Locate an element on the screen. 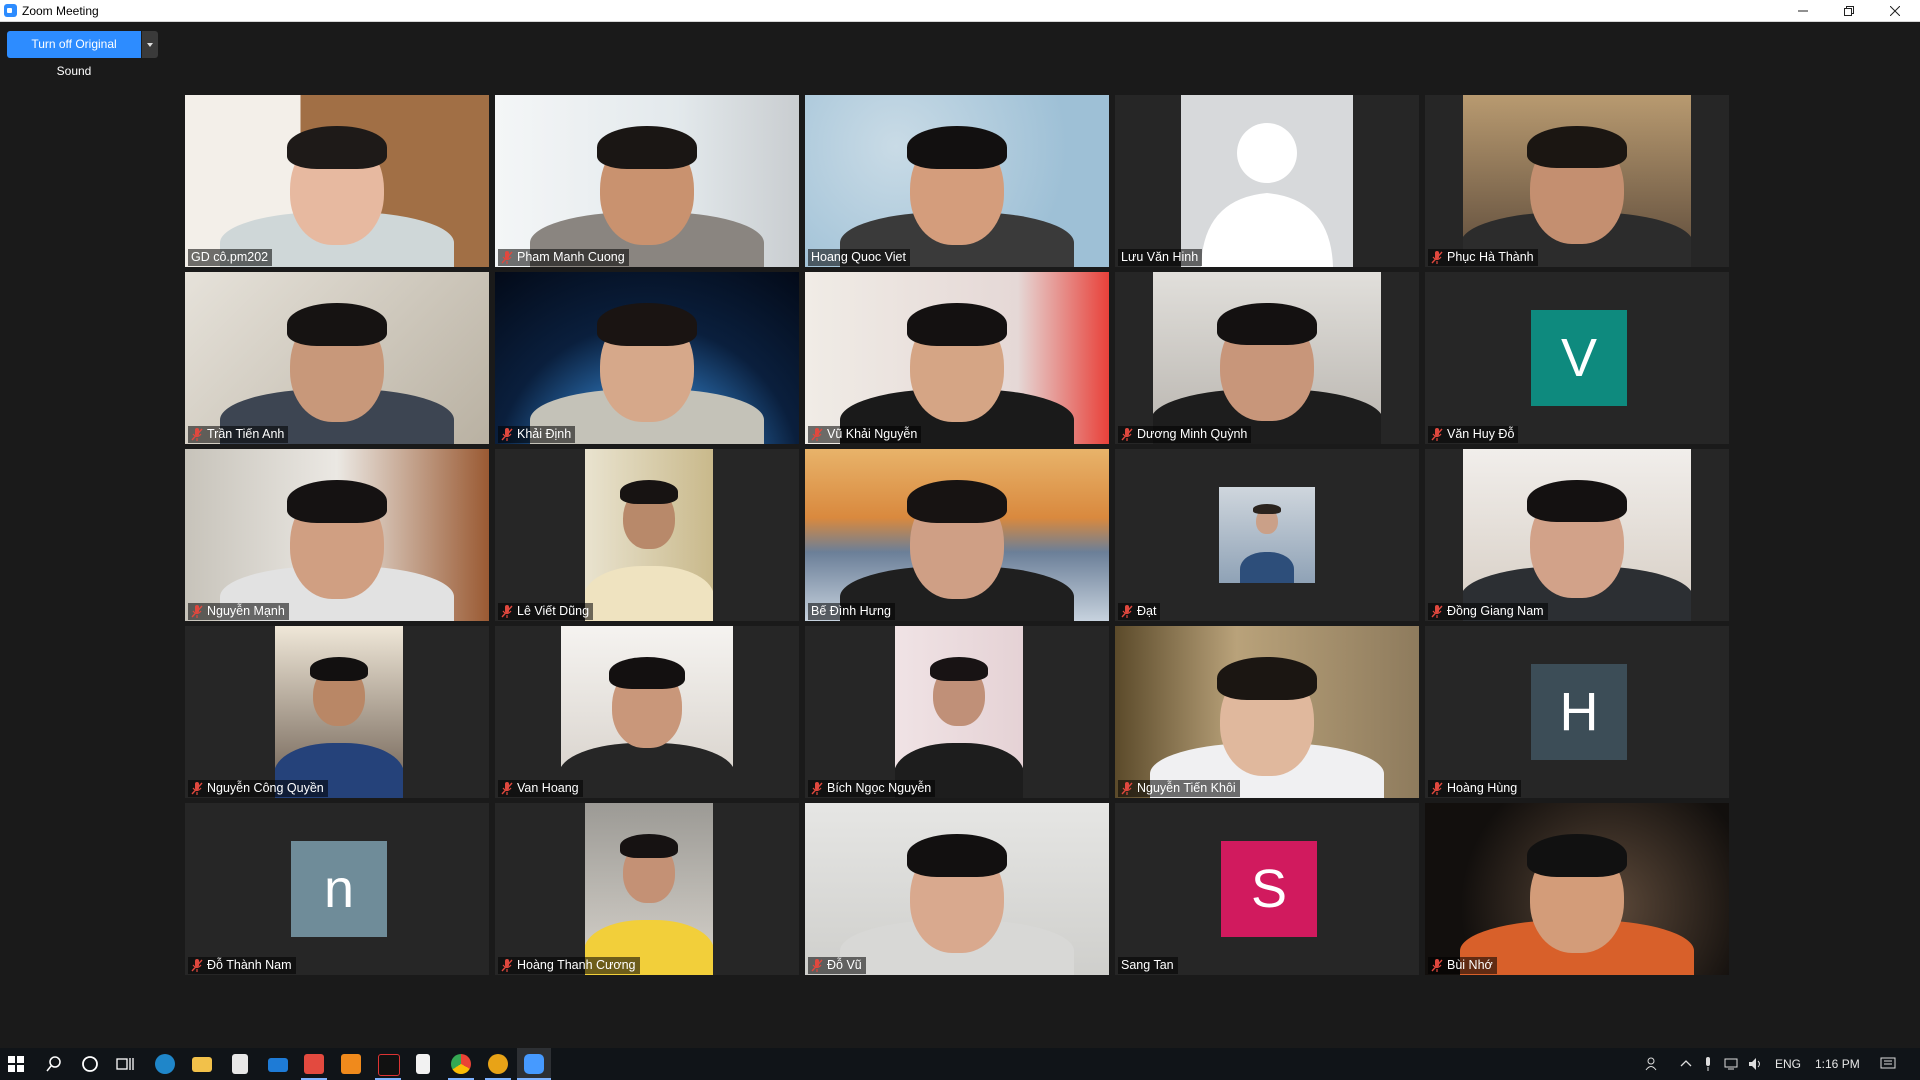  participant-name-label: Văn Huy Đỗ is located at coordinates (1473, 434).